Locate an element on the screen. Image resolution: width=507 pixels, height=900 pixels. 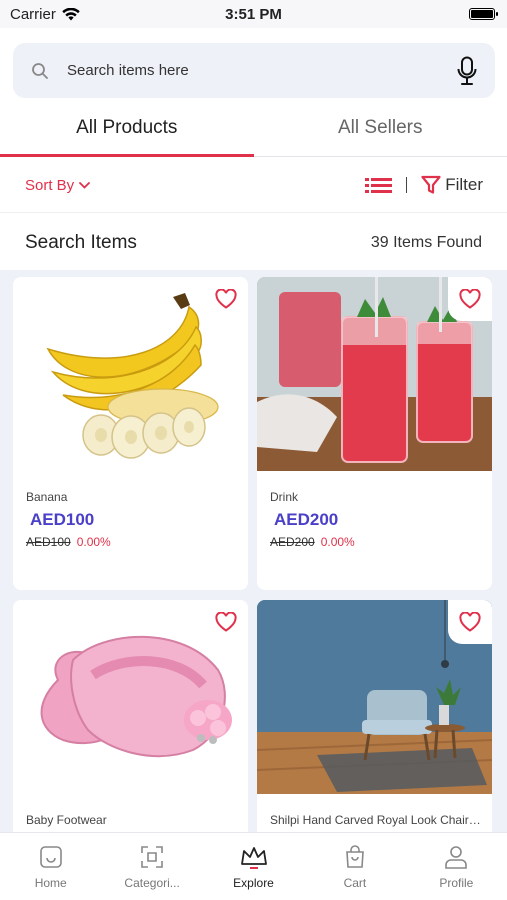
product-name: Baby Footwear is located at coordinates (66, 820).